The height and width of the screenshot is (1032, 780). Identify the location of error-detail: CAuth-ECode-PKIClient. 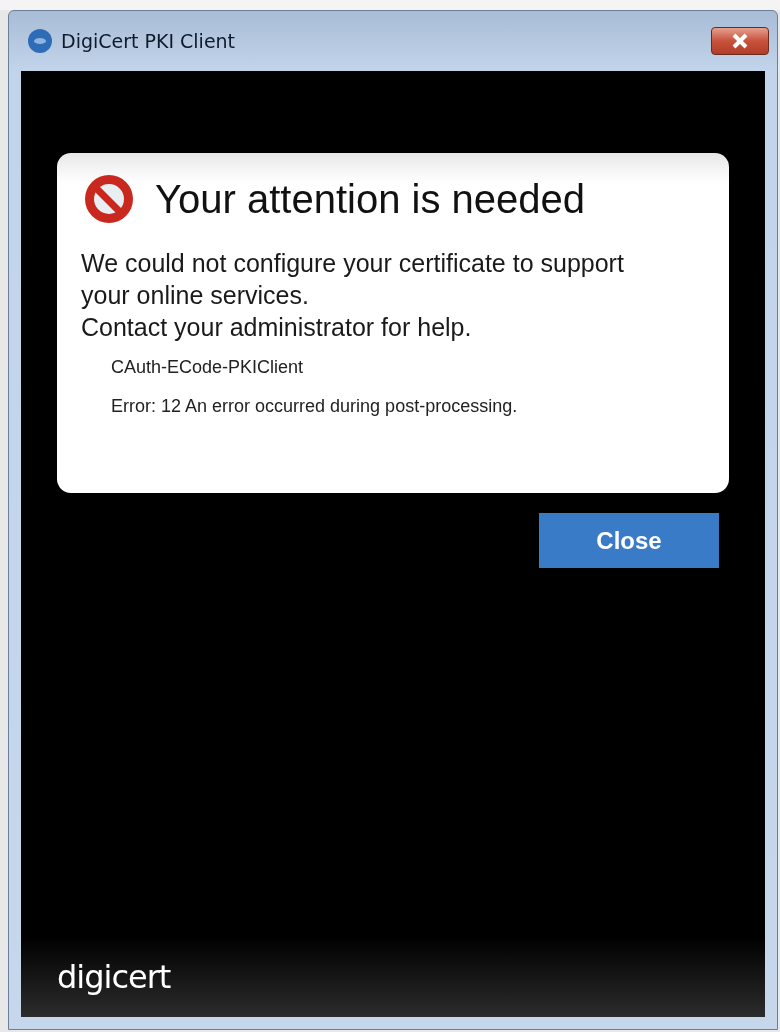
(208, 367).